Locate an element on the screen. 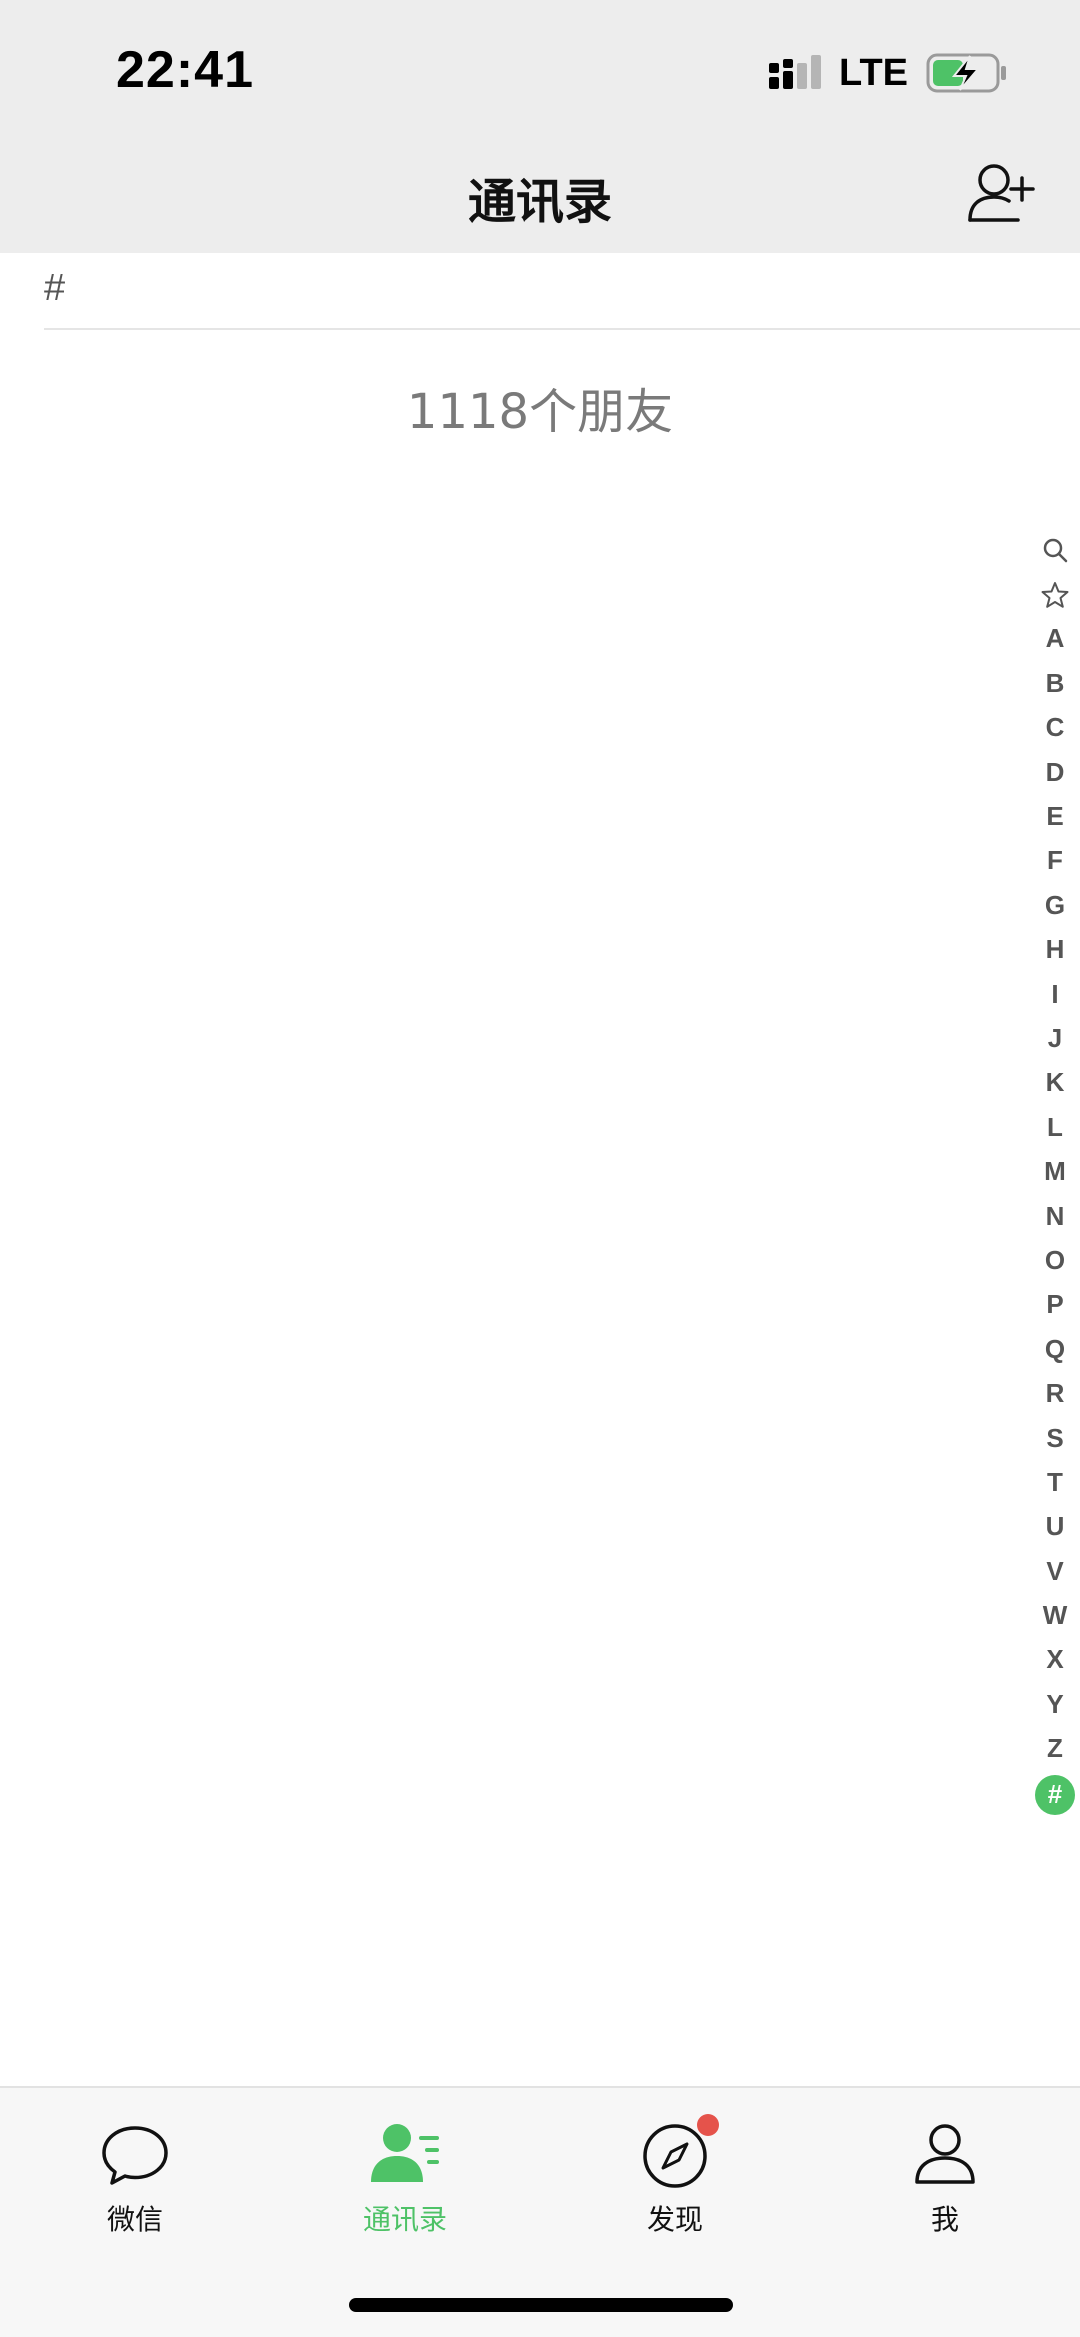 Image resolution: width=1080 pixels, height=2337 pixels. index-letter-n: N is located at coordinates (1055, 1216).